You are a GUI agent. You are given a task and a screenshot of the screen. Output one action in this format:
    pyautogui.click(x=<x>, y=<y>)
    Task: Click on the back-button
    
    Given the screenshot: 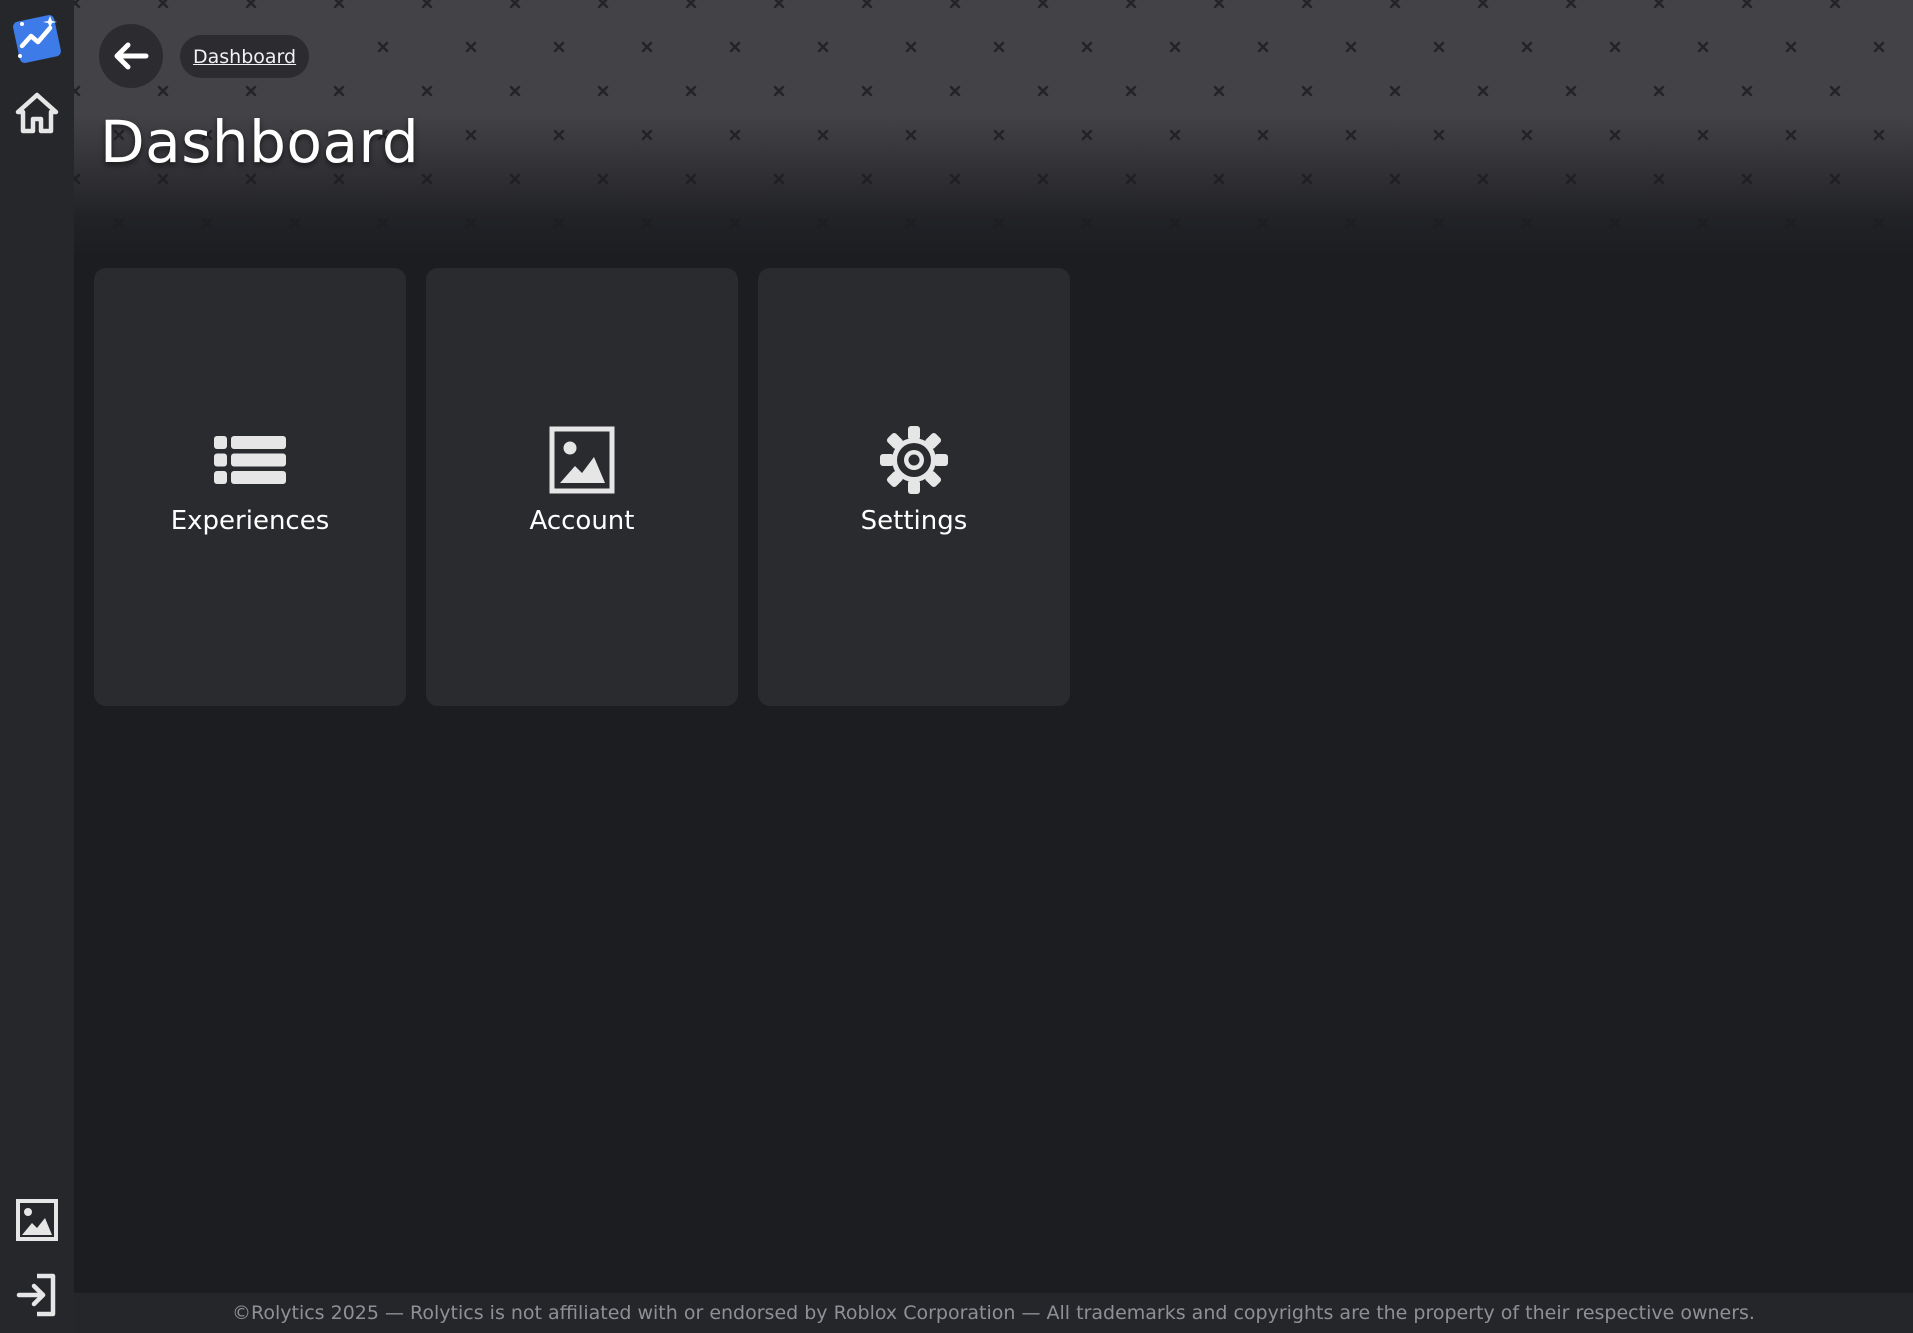 What is the action you would take?
    pyautogui.click(x=131, y=56)
    